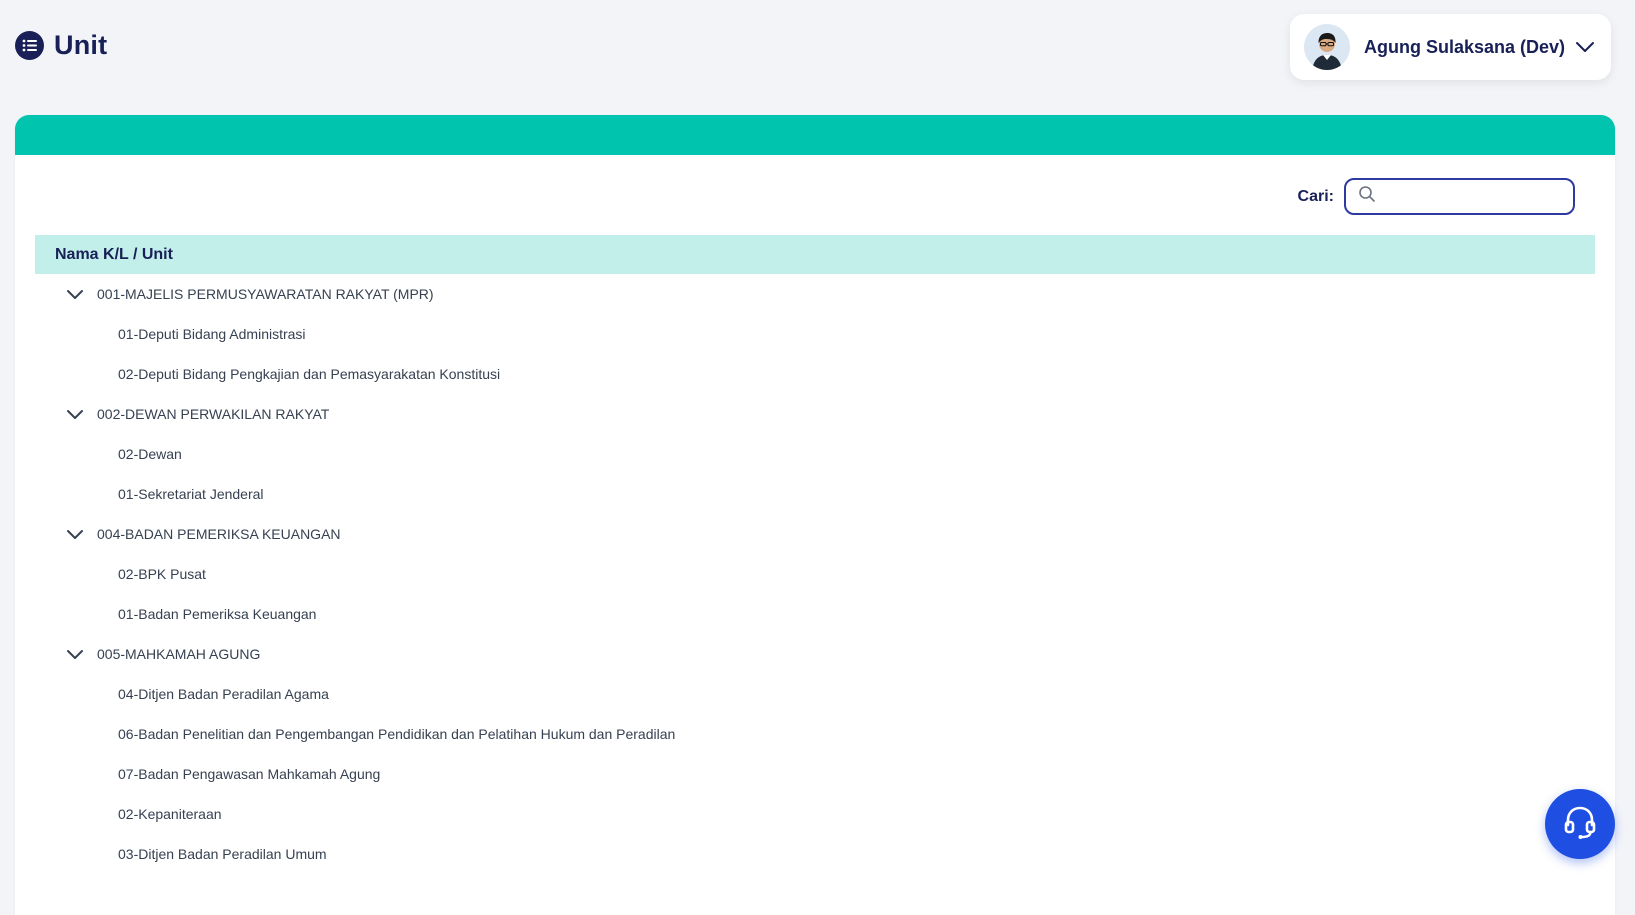 The height and width of the screenshot is (915, 1635). I want to click on page-header: Unit, so click(61, 45).